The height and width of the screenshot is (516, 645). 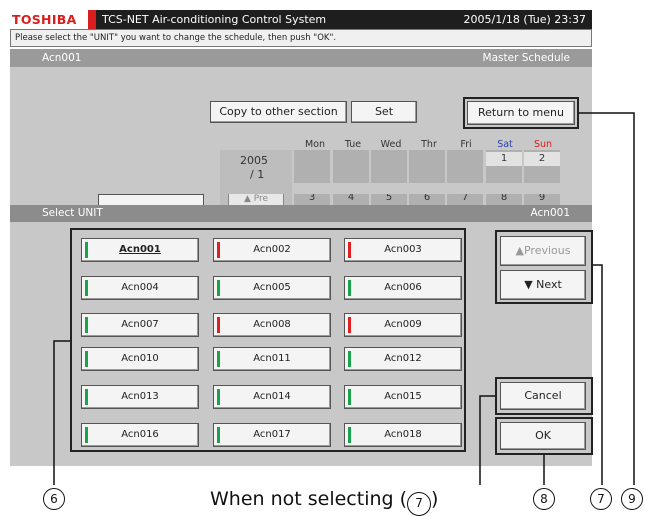 I want to click on callout-7-inline: 7, so click(x=419, y=504).